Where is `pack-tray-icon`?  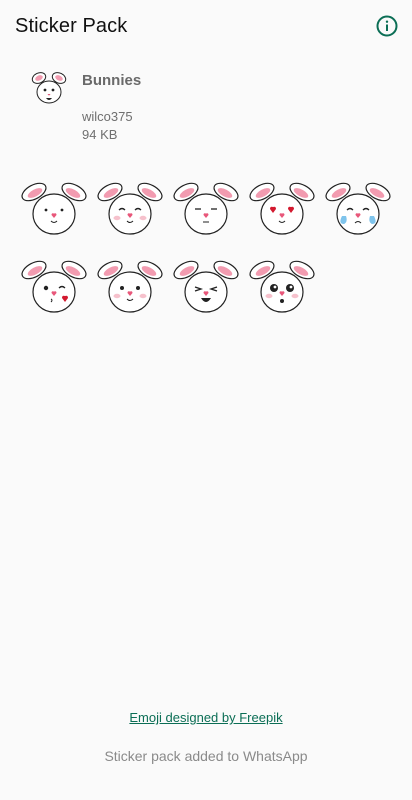 pack-tray-icon is located at coordinates (49, 88).